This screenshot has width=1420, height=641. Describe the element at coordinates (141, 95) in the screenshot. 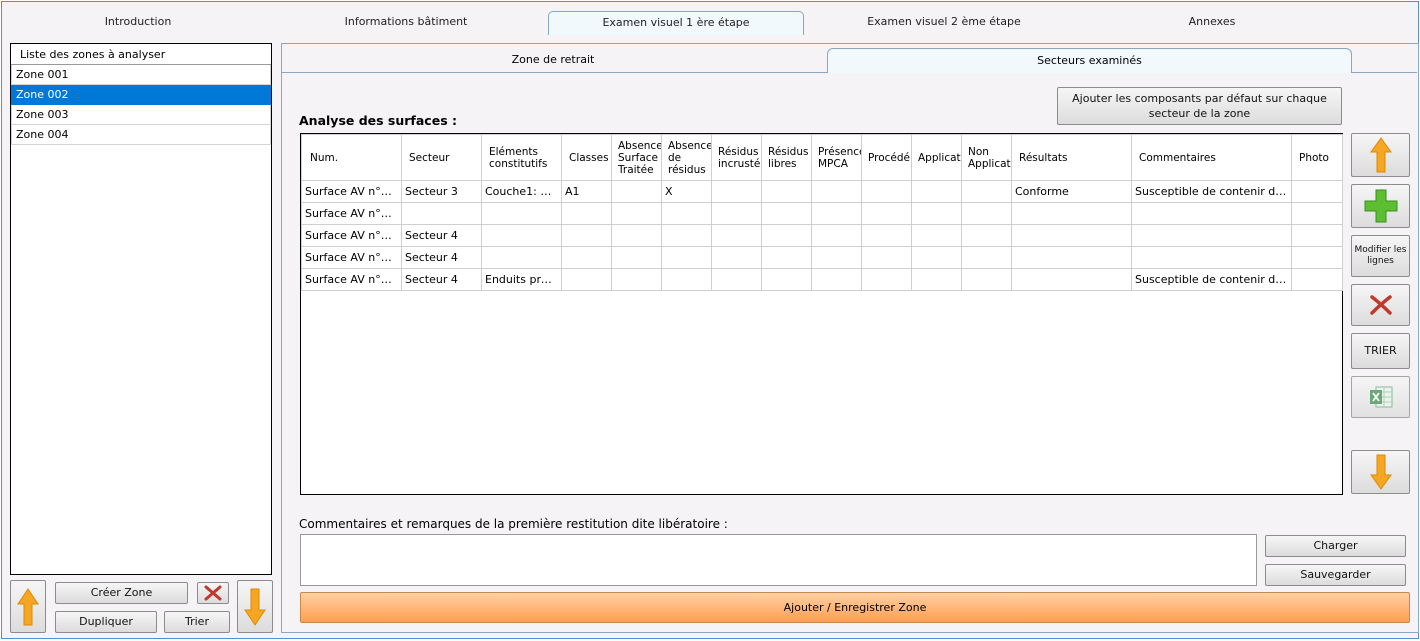

I see `zone-item-selected: Zone 002` at that location.